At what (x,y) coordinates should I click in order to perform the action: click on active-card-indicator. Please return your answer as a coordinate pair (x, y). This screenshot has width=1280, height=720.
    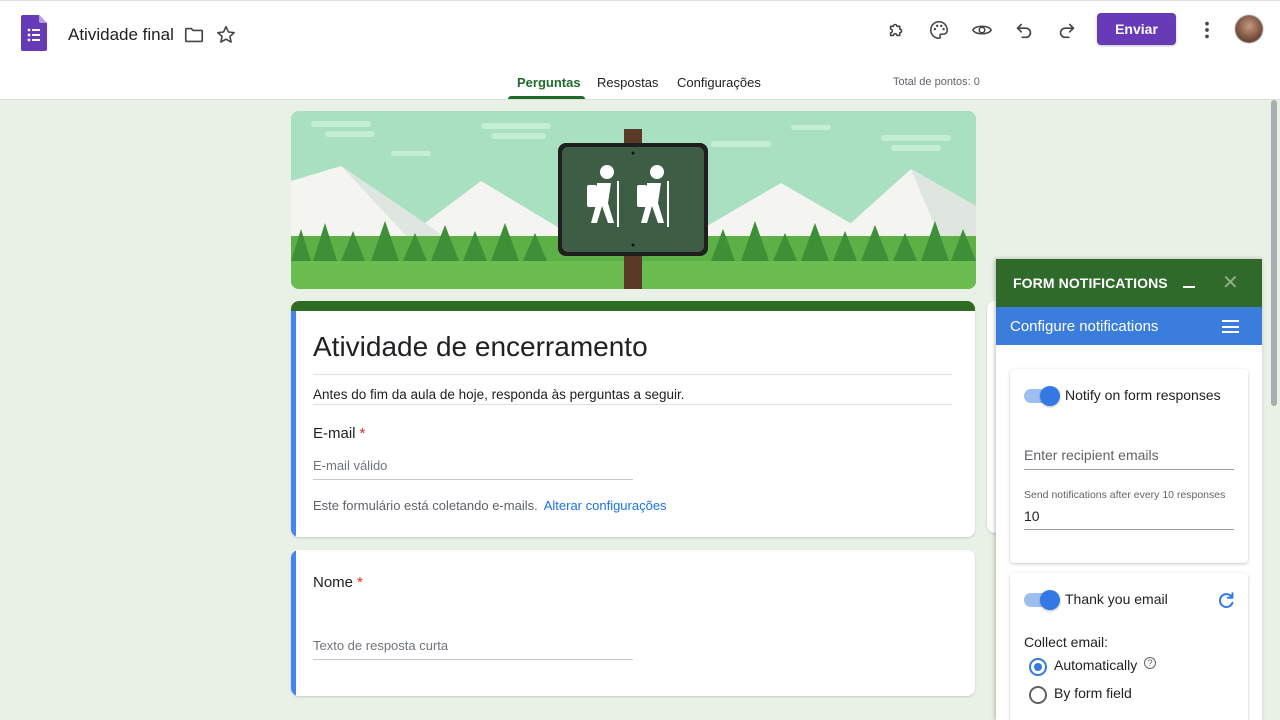
    Looking at the image, I should click on (293, 424).